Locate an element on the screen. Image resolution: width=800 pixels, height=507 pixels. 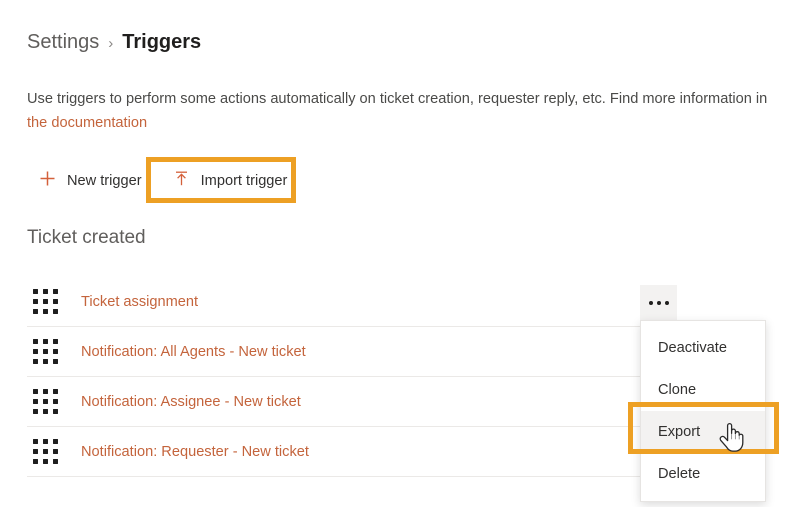
import-trigger-wrapper: Import trigger is located at coordinates (230, 180).